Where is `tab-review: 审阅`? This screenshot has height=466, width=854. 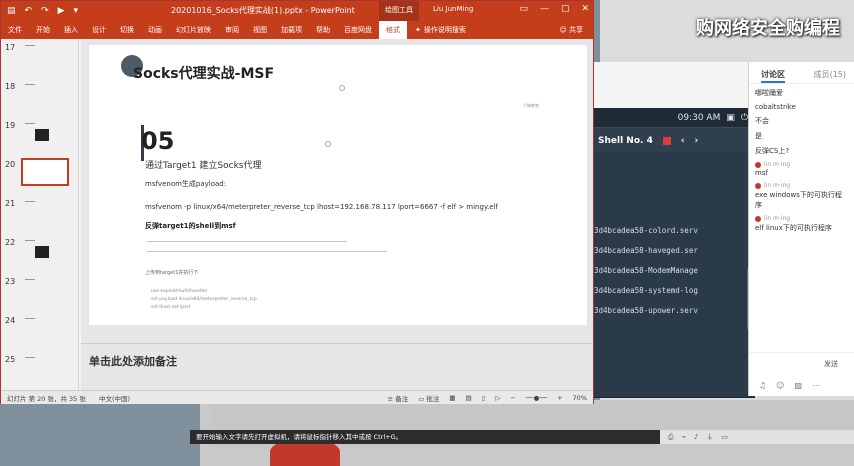
tab-review: 审阅 is located at coordinates (232, 30).